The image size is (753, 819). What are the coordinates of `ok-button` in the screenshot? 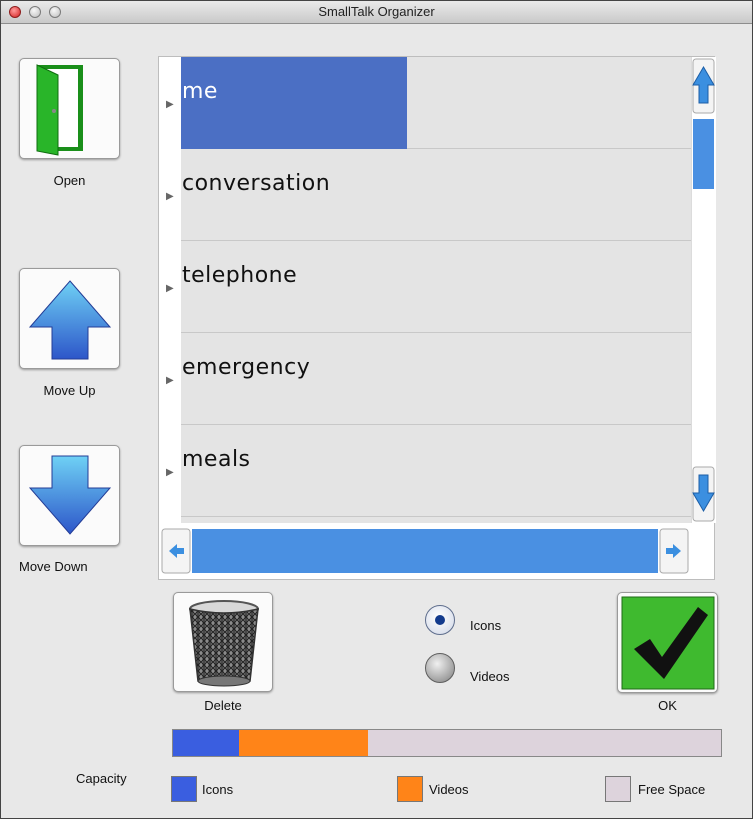 It's located at (667, 642).